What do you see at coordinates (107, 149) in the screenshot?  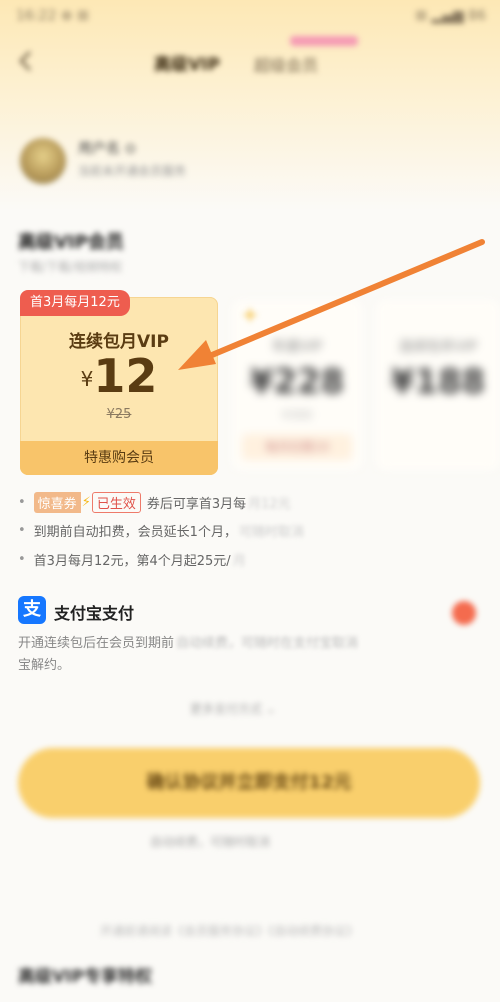 I see `user-name: 用户名 ⊙` at bounding box center [107, 149].